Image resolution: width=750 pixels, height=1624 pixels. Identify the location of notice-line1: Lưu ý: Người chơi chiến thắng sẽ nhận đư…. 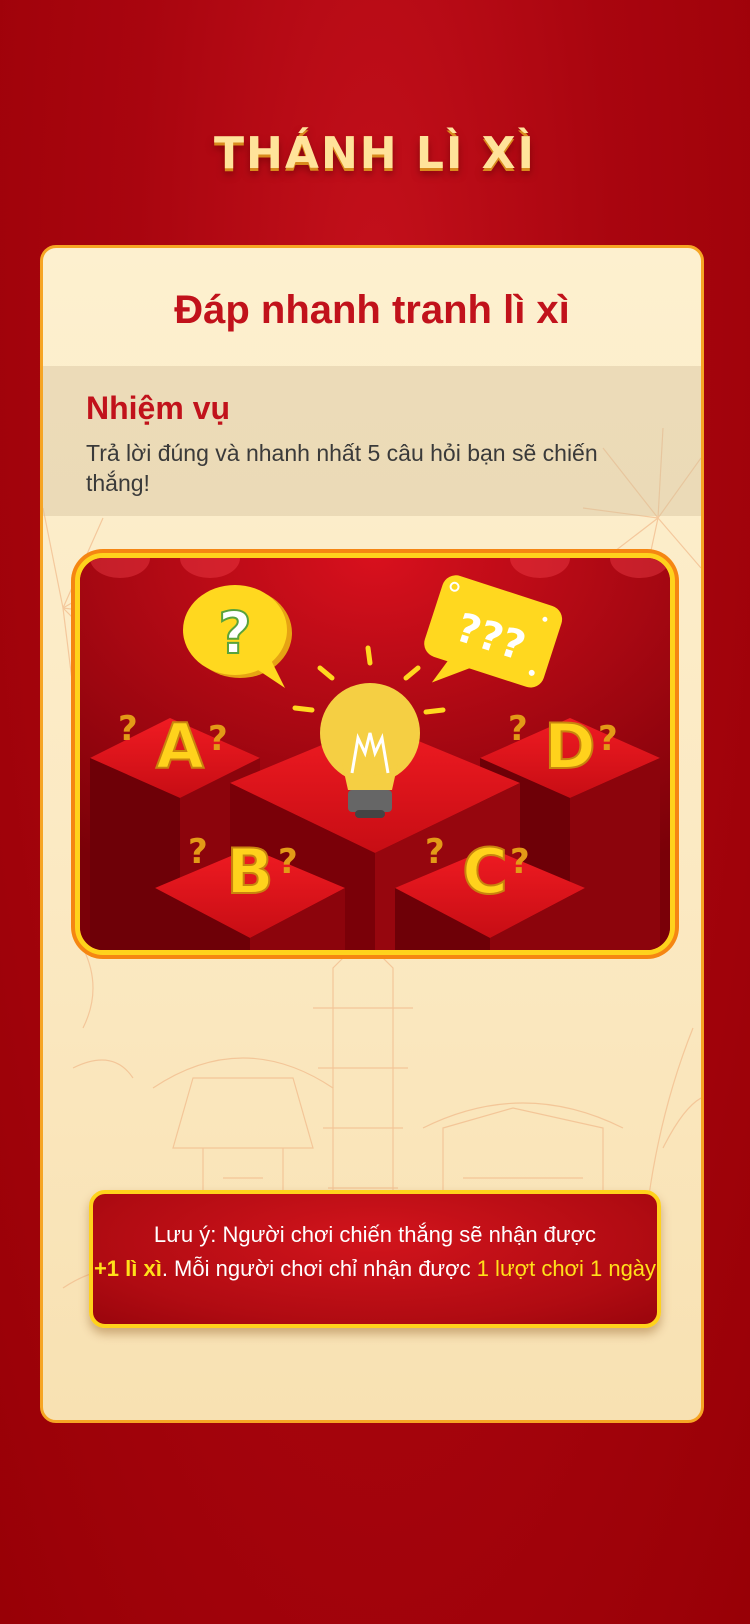
(375, 1234).